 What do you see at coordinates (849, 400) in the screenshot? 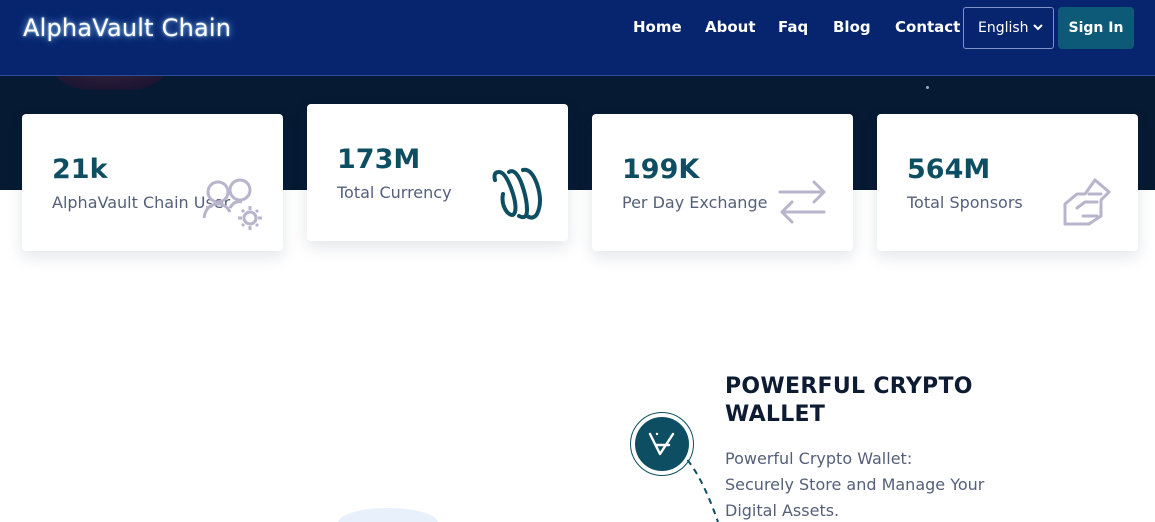
I see `feature-title: POWERFUL CRYPTO WALLET` at bounding box center [849, 400].